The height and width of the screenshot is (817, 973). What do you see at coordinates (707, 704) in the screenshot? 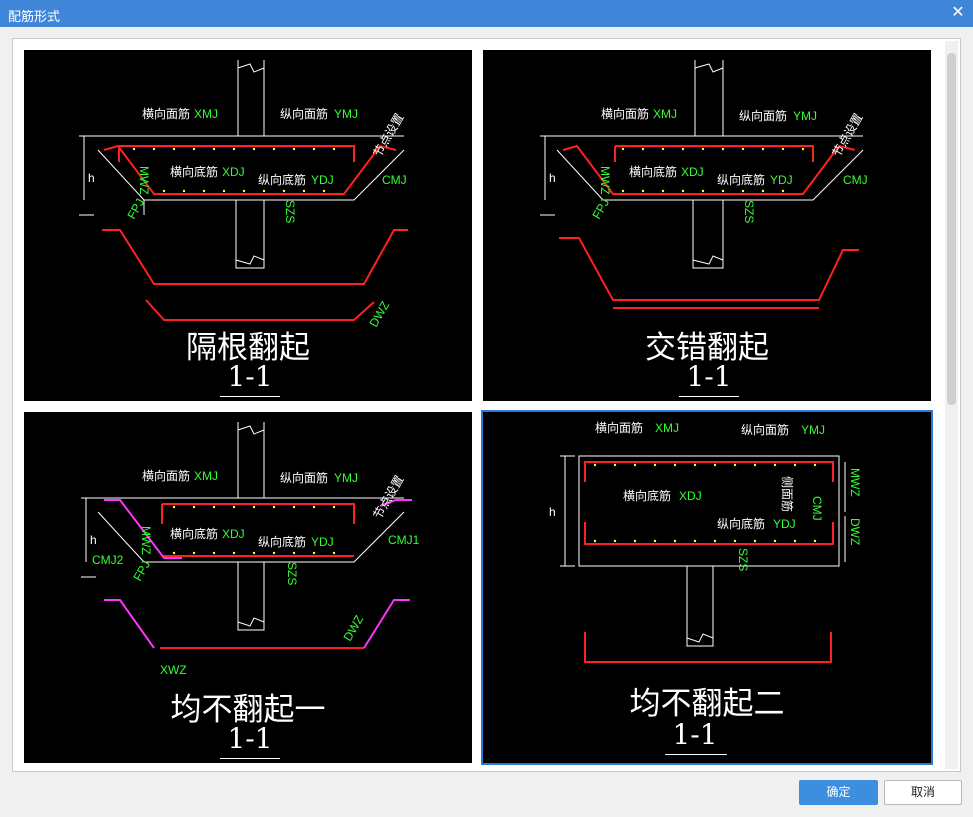
I see `option-caption: 均不翻起二` at bounding box center [707, 704].